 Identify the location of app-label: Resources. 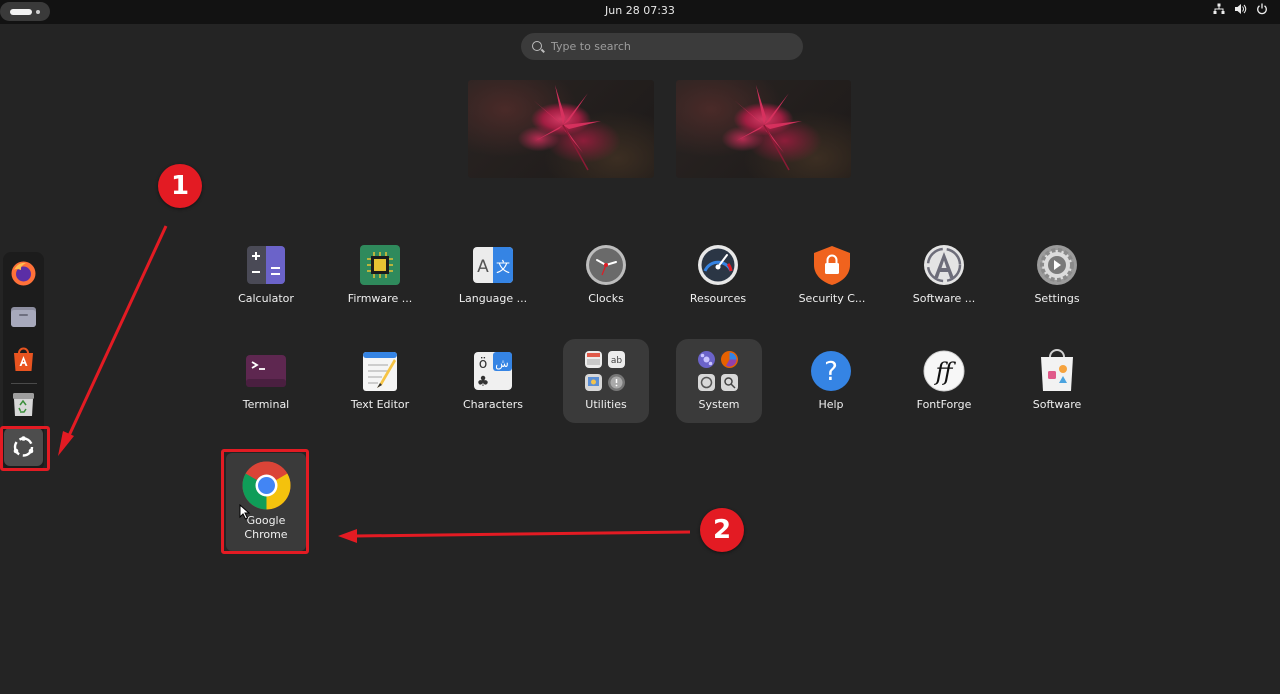
(718, 298).